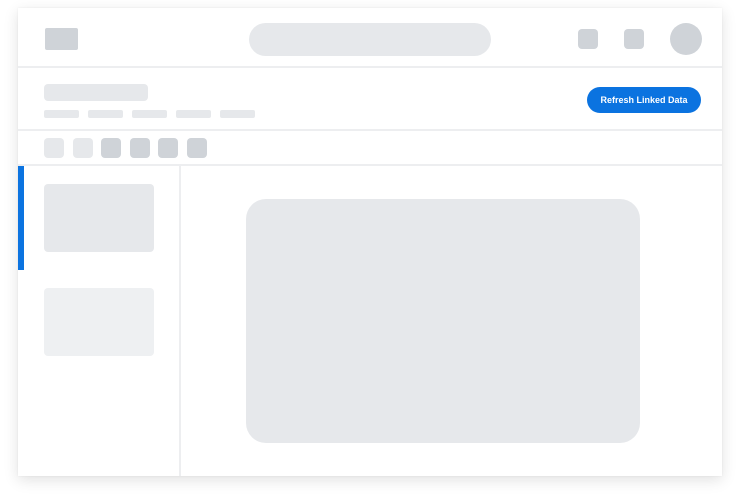 Image resolution: width=740 pixels, height=502 pixels. Describe the element at coordinates (644, 100) in the screenshot. I see `refresh-linked-data-button: Refresh Linked Data` at that location.